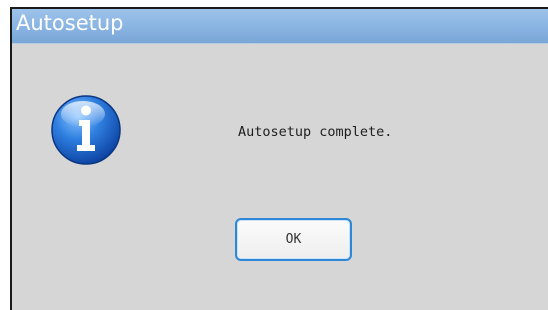  I want to click on info-icon, so click(86, 130).